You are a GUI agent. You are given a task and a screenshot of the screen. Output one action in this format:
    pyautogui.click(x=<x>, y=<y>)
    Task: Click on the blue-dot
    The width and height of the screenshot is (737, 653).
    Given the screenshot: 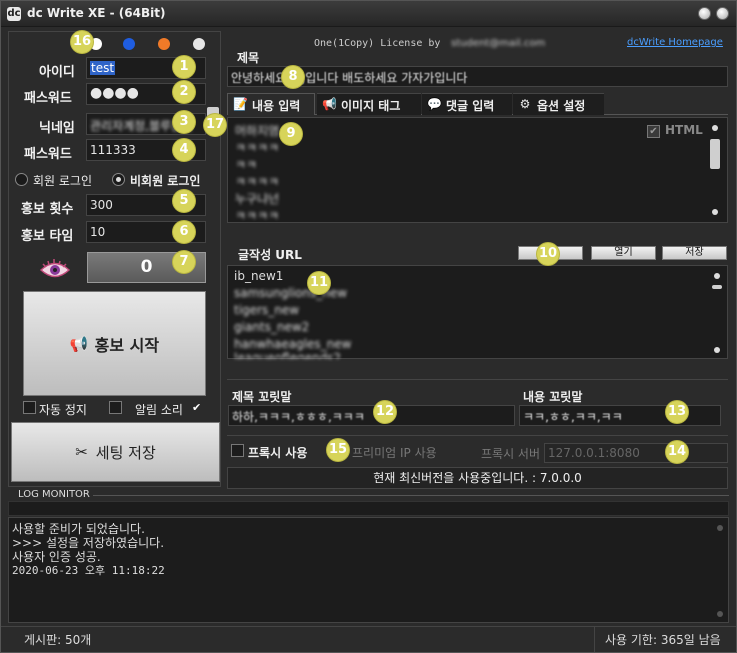 What is the action you would take?
    pyautogui.click(x=129, y=44)
    